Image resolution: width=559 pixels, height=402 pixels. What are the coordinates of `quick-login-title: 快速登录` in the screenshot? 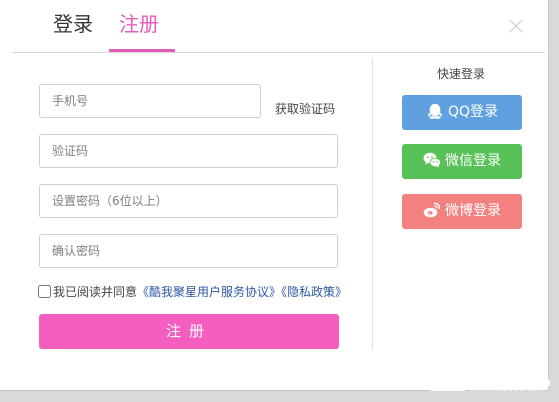 It's located at (461, 74).